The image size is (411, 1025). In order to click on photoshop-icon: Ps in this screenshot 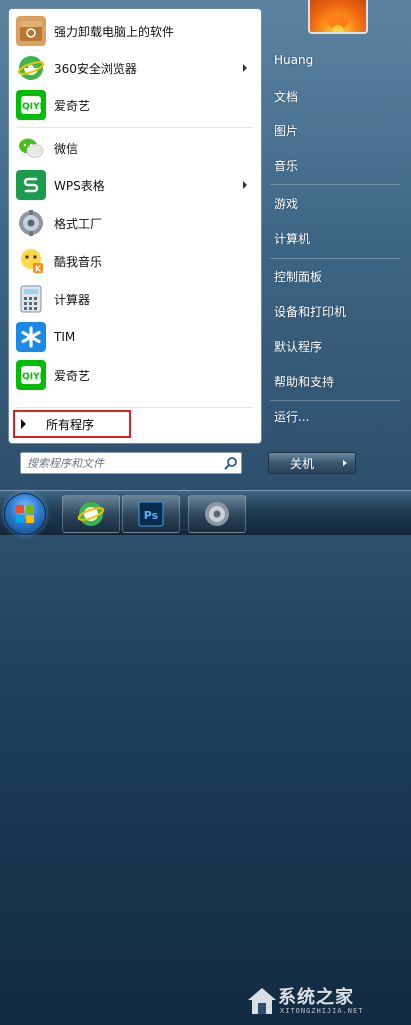, I will do `click(151, 514)`.